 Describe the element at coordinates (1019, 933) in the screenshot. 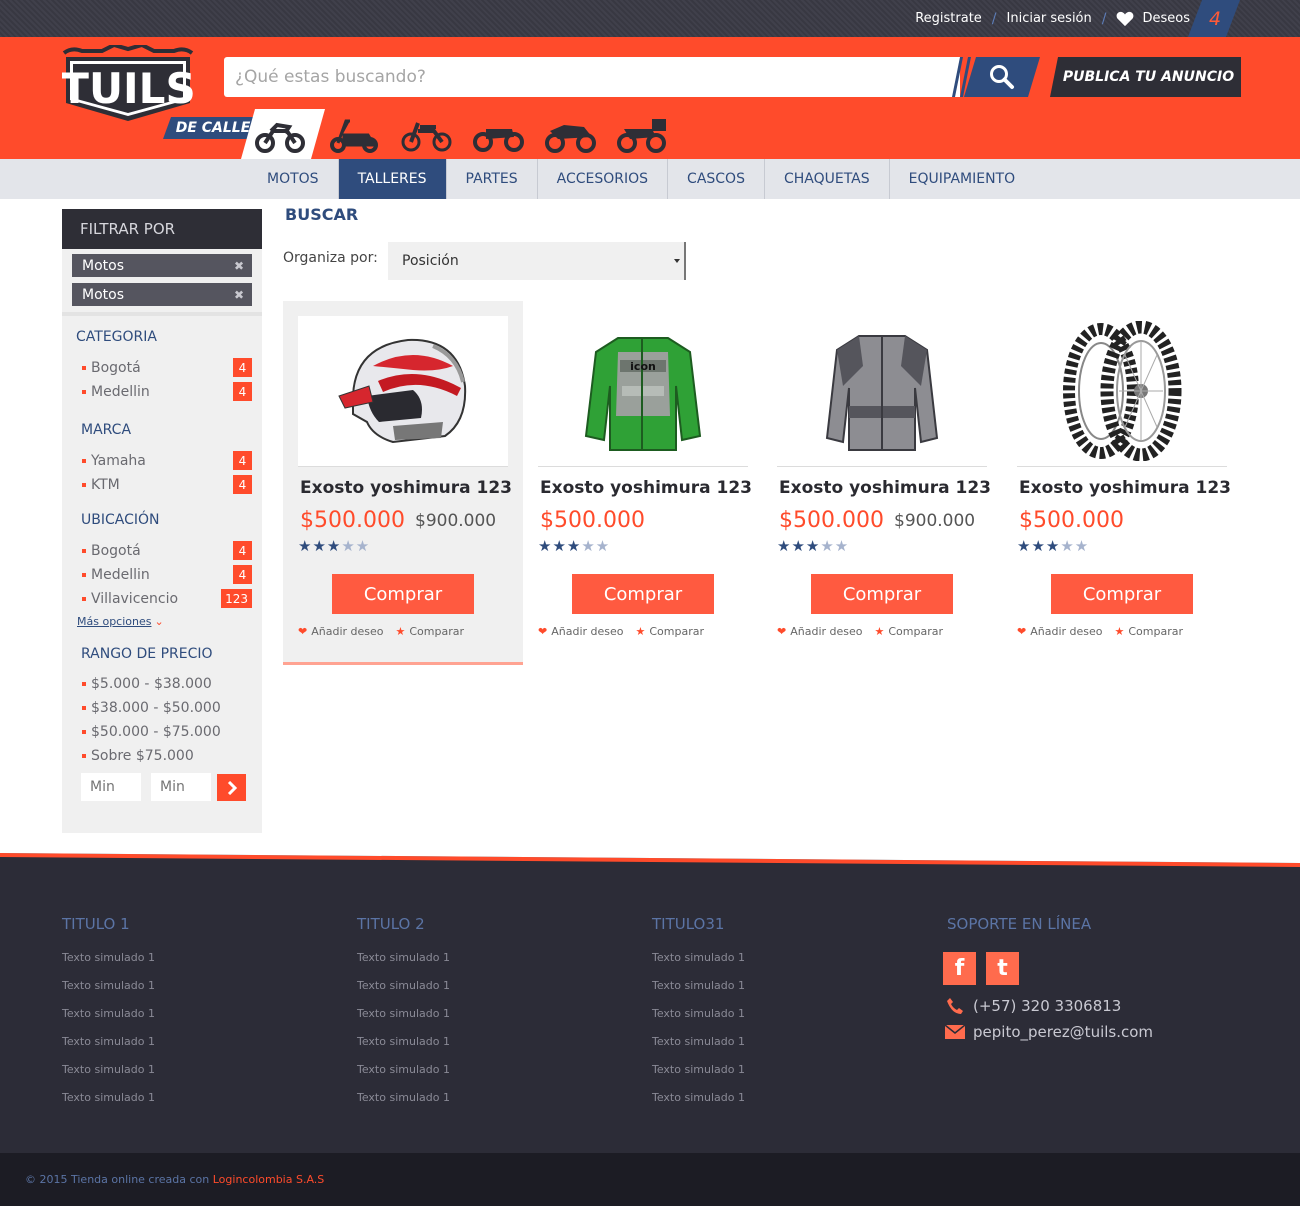

I see `footer-support: SOPORTE EN LÍNEA` at that location.